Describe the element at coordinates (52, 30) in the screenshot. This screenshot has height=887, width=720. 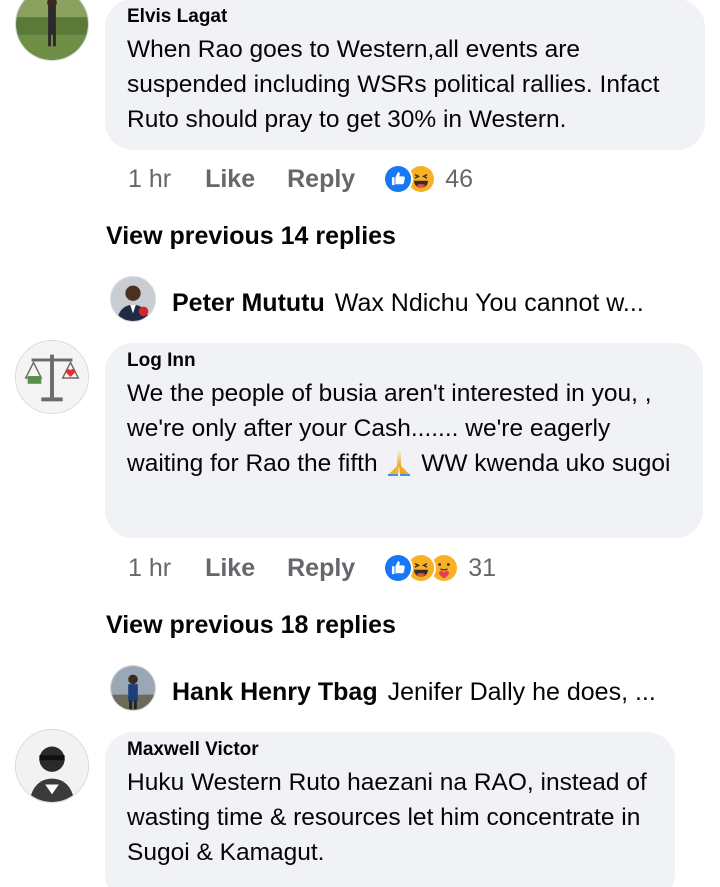
I see `avatar-elvis-lagat` at that location.